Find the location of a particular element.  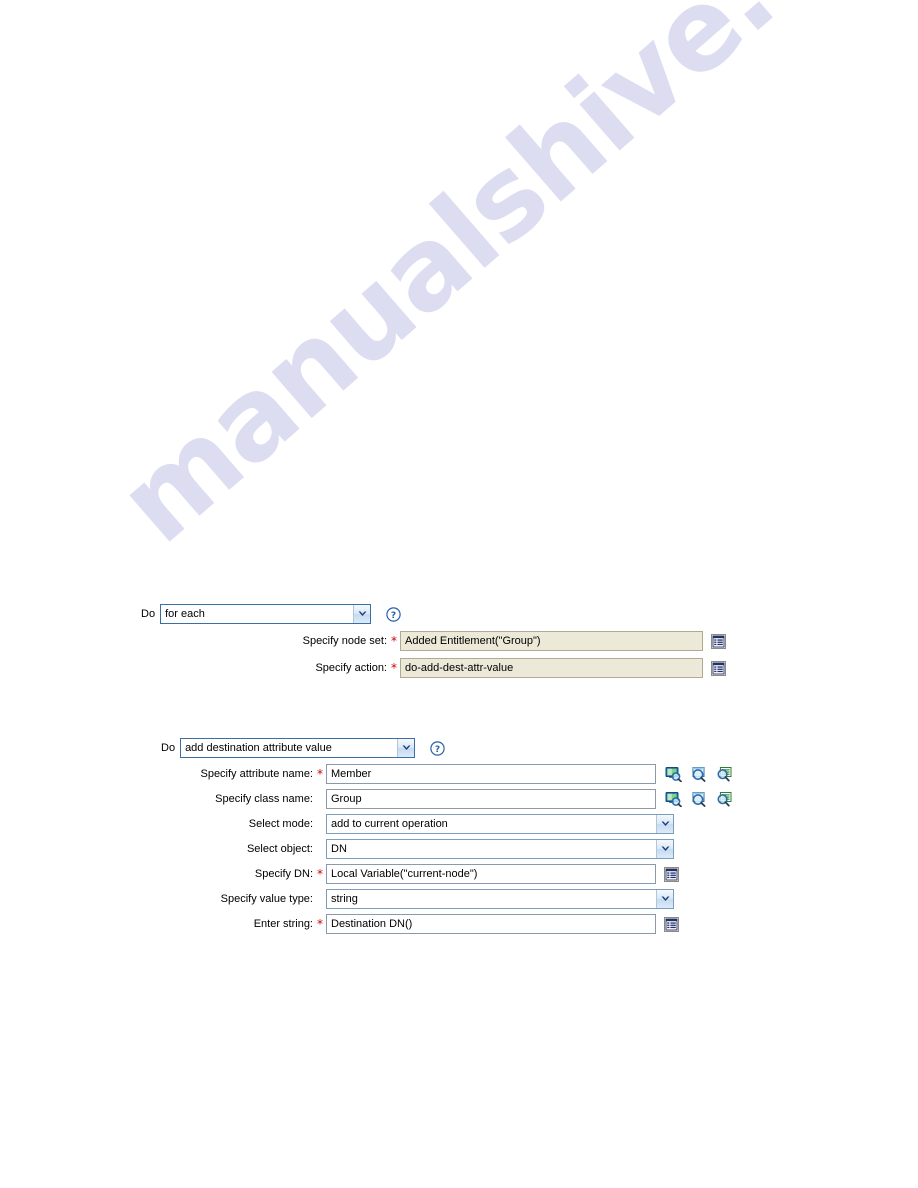

field-label-specify-value-type: Specify value type: is located at coordinates (266, 899).